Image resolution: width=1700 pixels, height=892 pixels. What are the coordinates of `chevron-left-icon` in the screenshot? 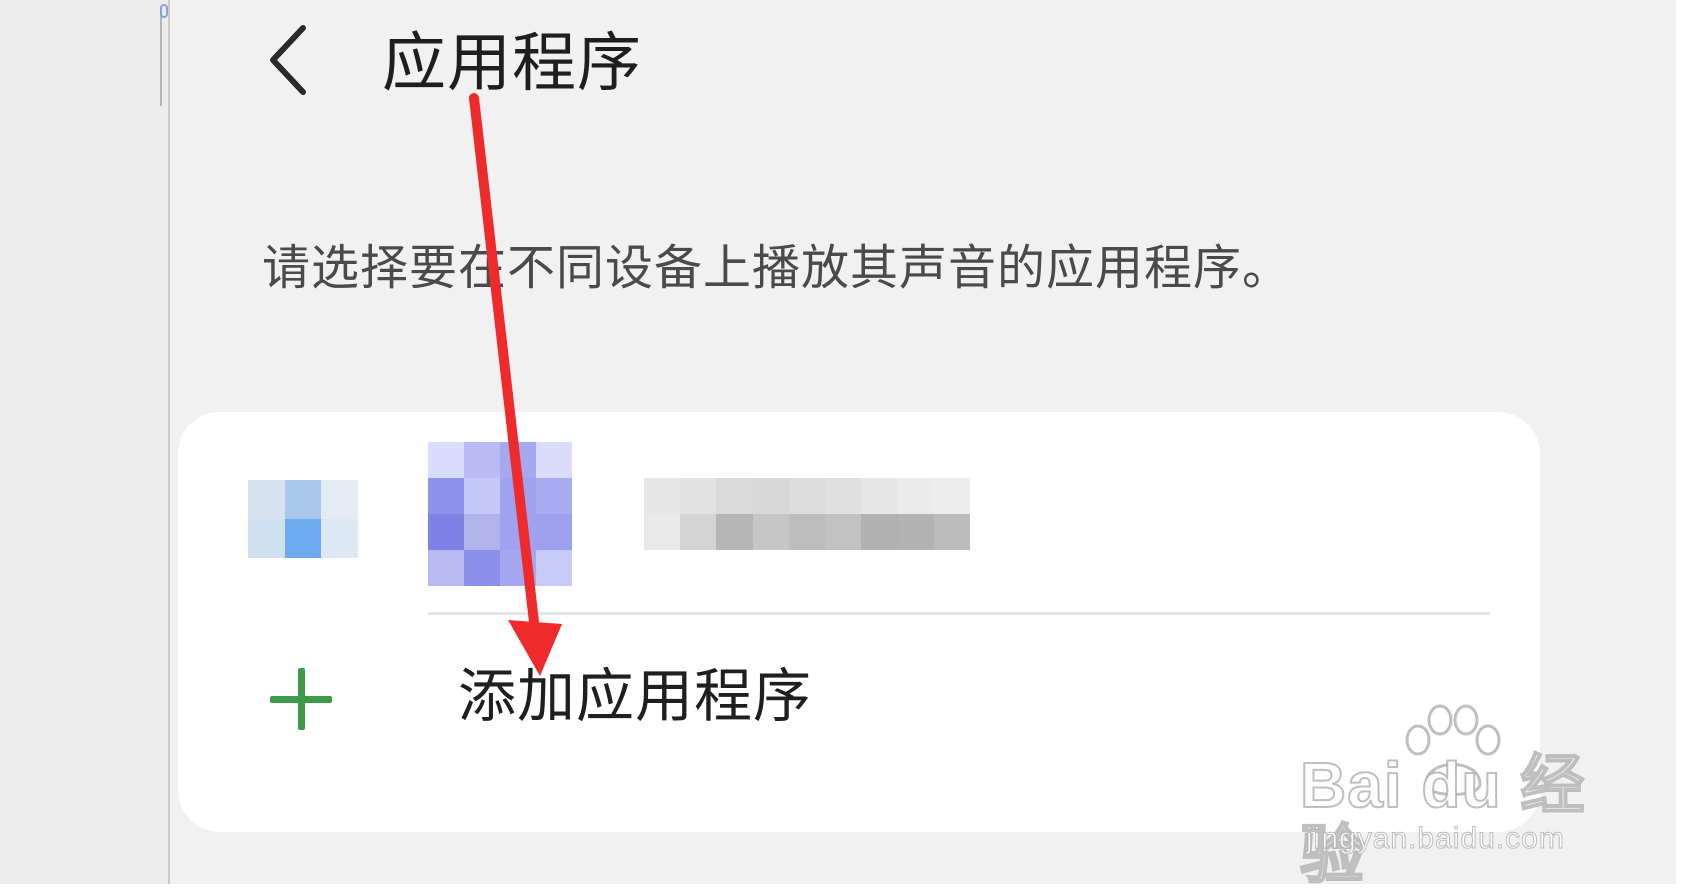 It's located at (288, 60).